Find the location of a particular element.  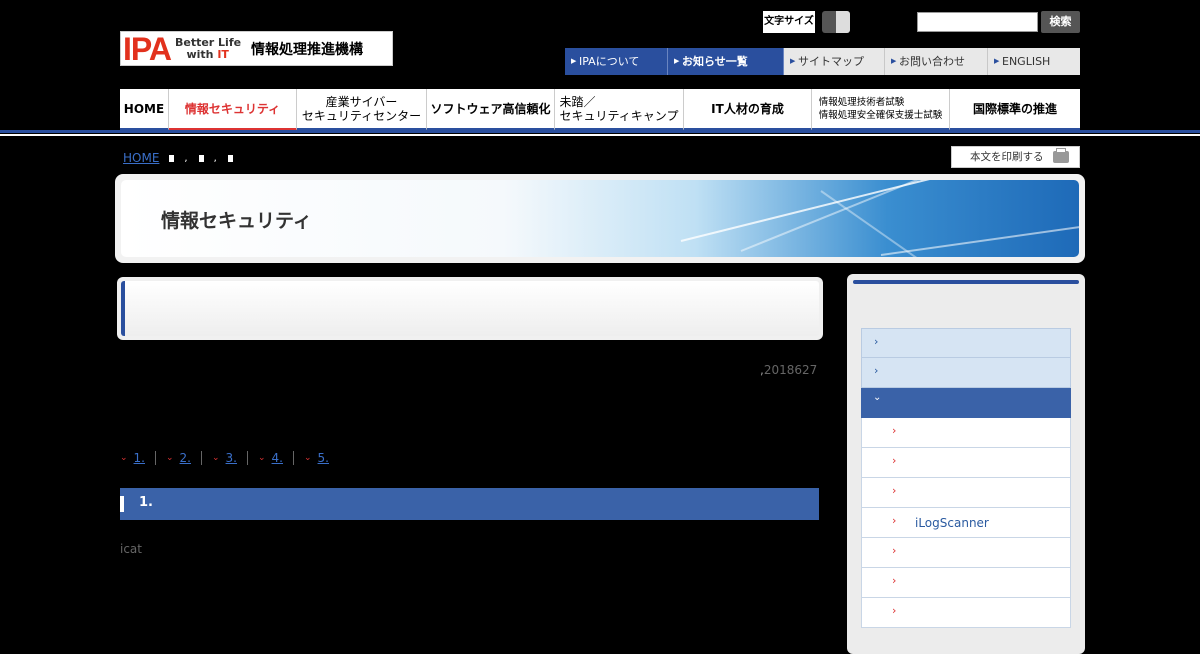

gnav-label-line2: 情報処理安全確保支援士試験 is located at coordinates (880, 115).